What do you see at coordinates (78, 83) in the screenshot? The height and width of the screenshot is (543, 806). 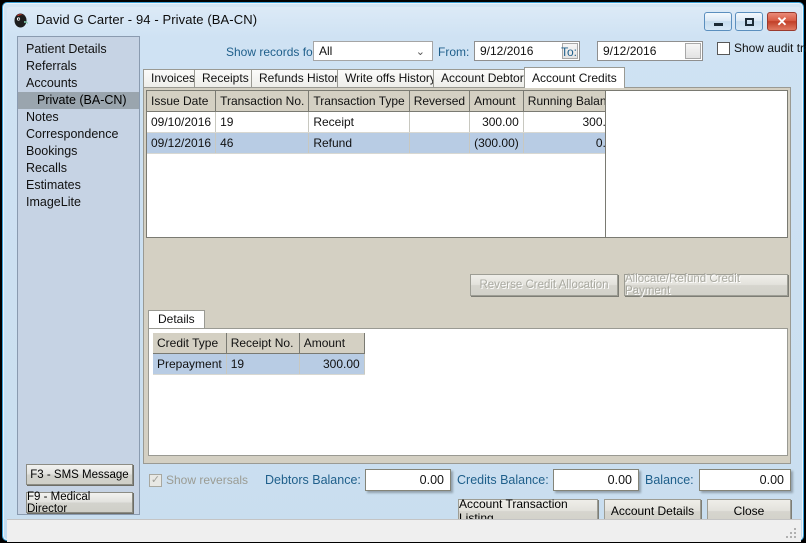 I see `sidebar-item-accounts: Accounts` at bounding box center [78, 83].